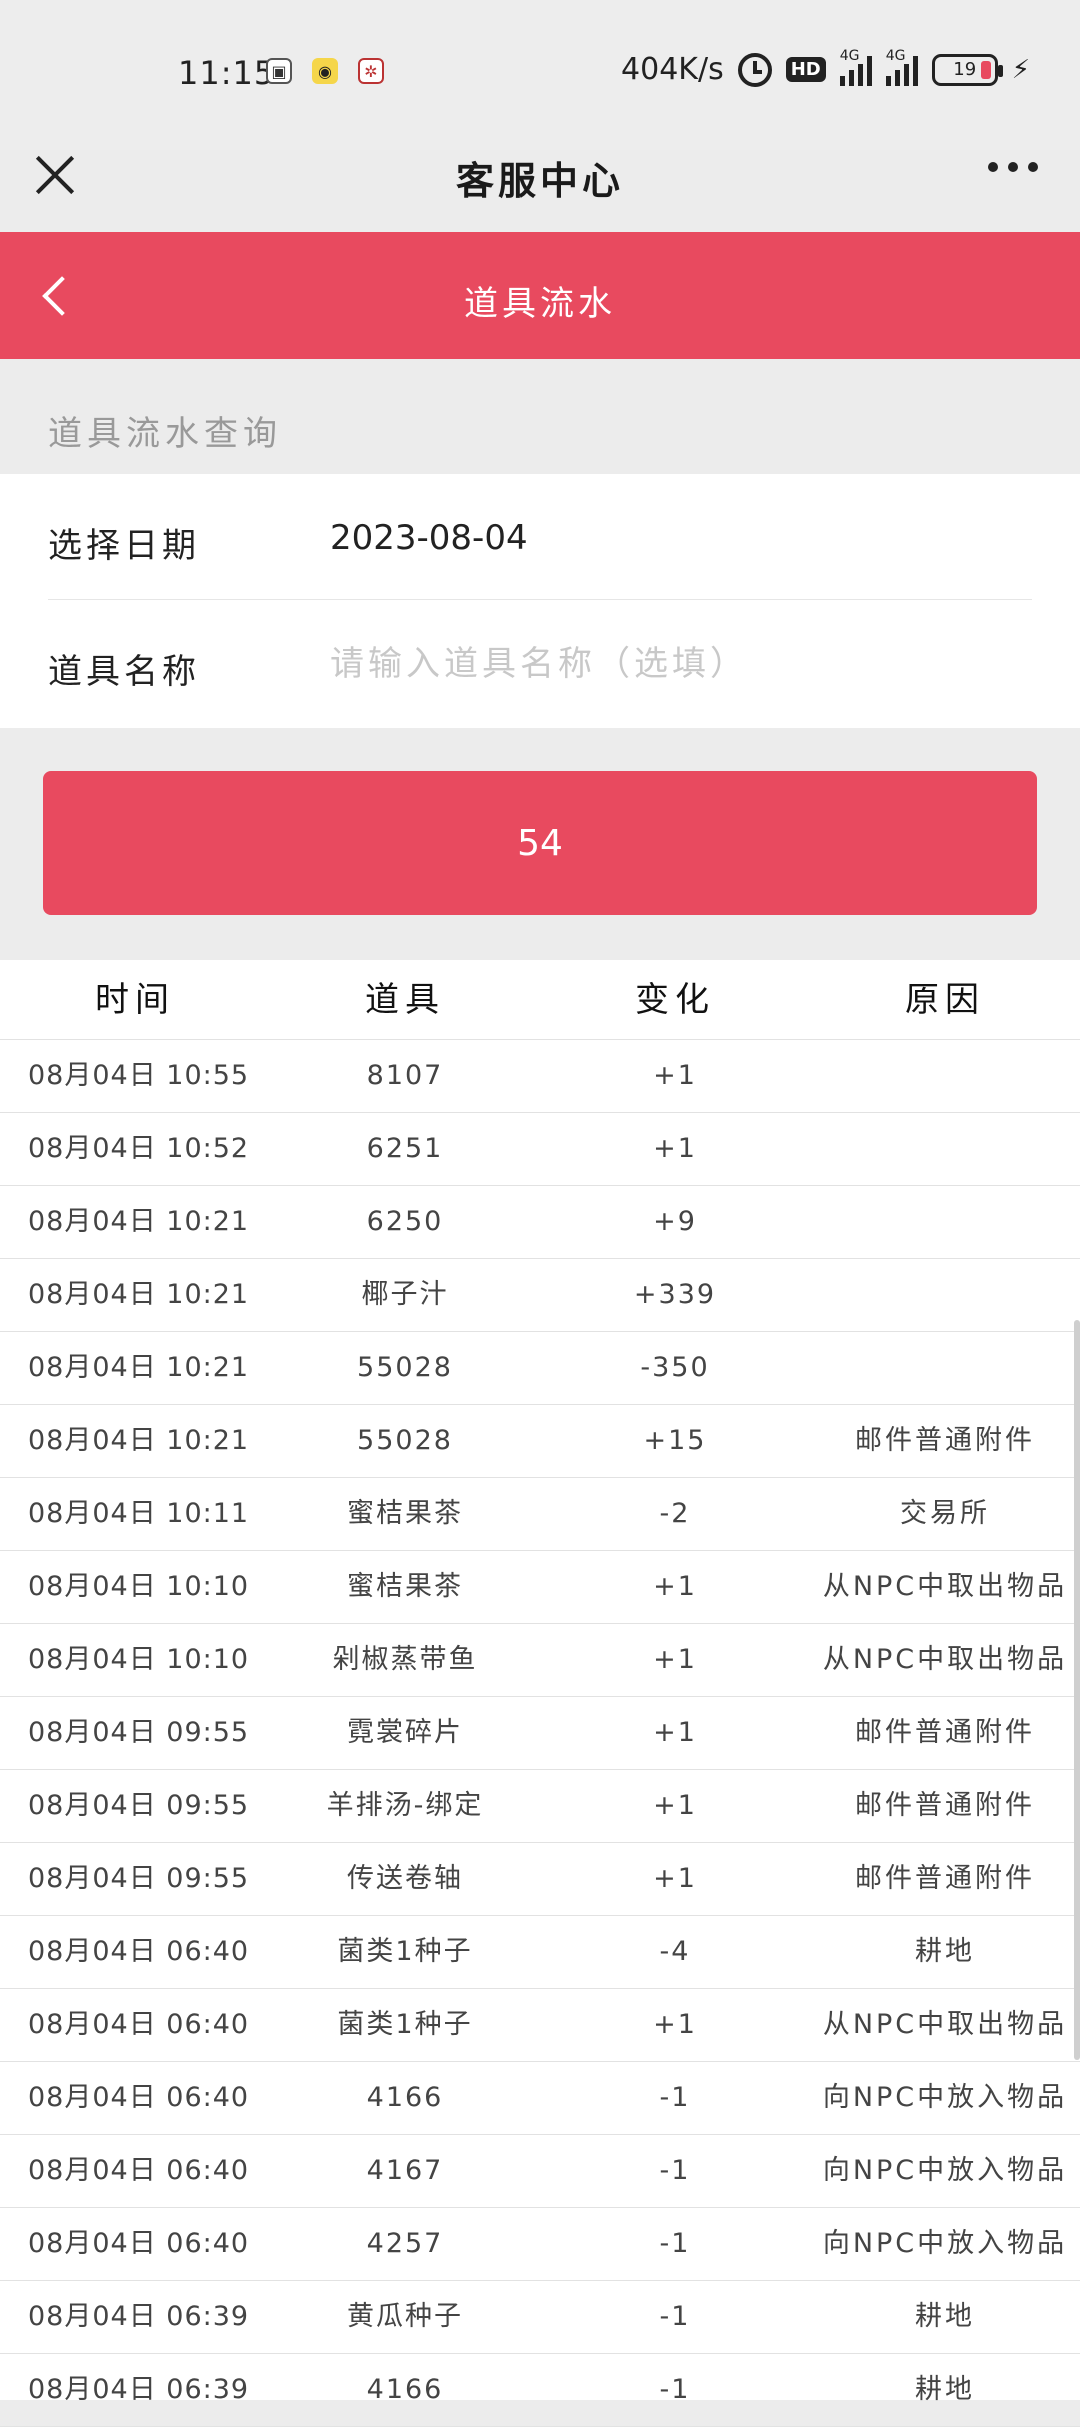 Image resolution: width=1080 pixels, height=2427 pixels. I want to click on page-title: 客服中心, so click(539, 181).